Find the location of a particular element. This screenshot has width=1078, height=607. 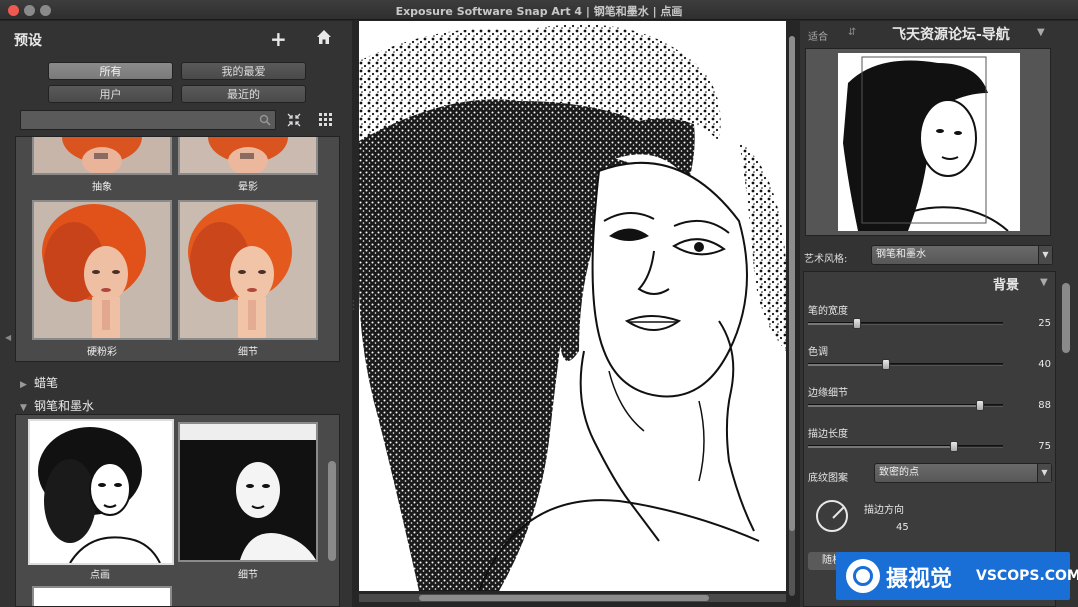

section-pen-ink: ▼ 钢笔和墨水 is located at coordinates (57, 405).